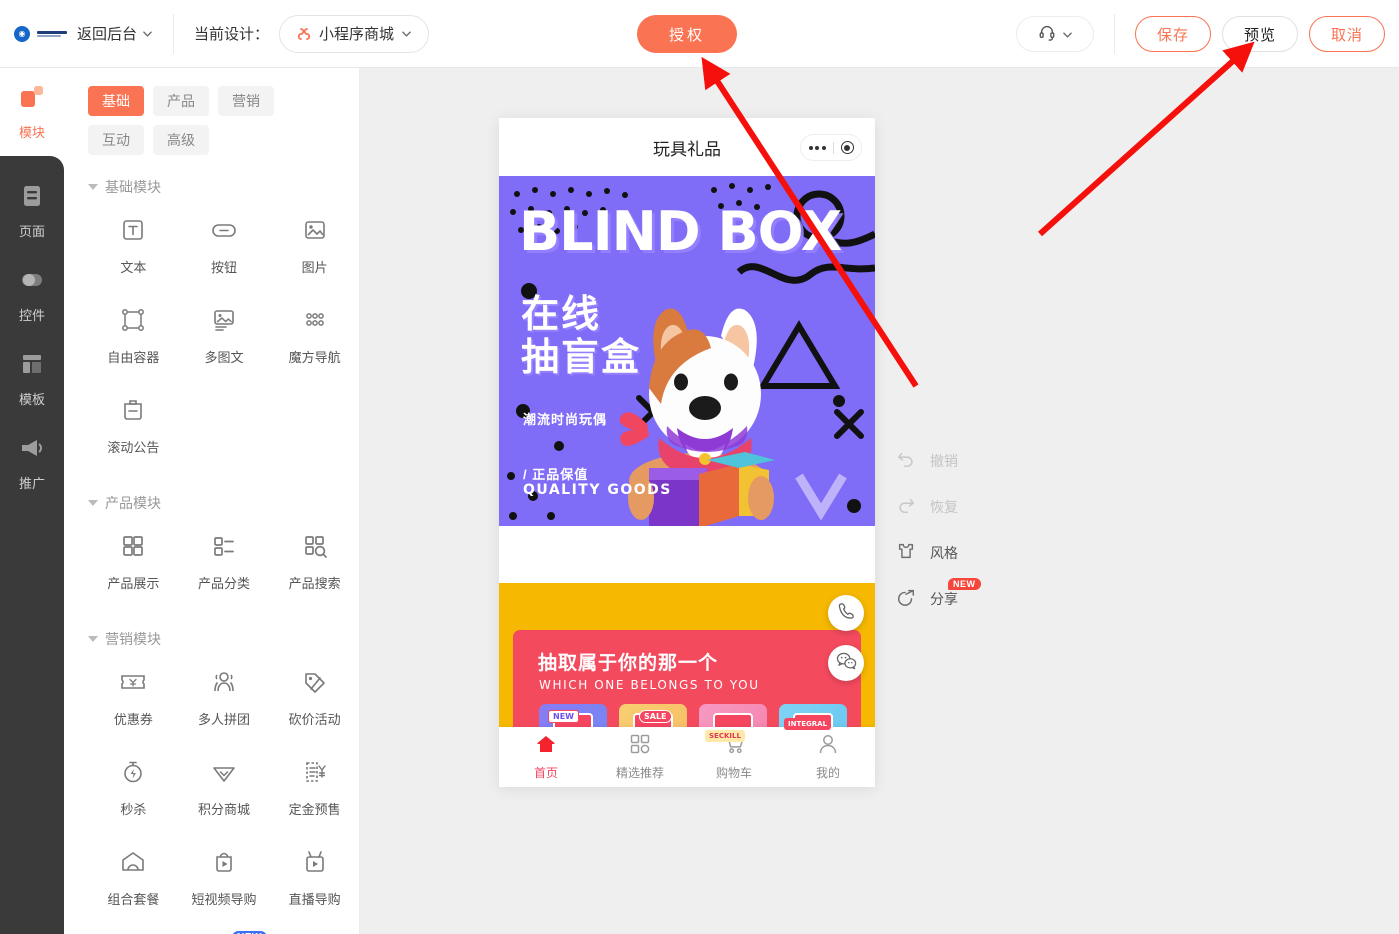  Describe the element at coordinates (906, 553) in the screenshot. I see `style-shirt-icon` at that location.